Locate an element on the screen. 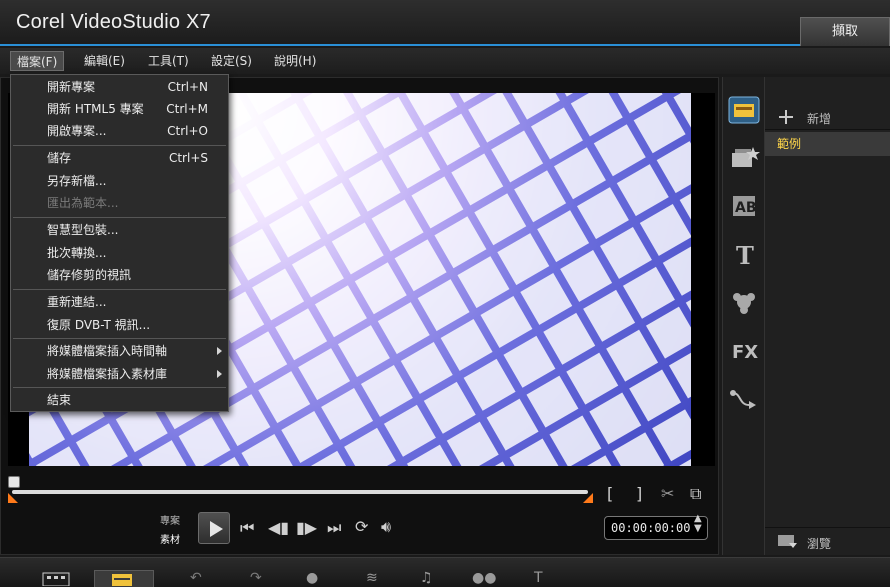 The image size is (890, 587). graphics-icon is located at coordinates (744, 302).